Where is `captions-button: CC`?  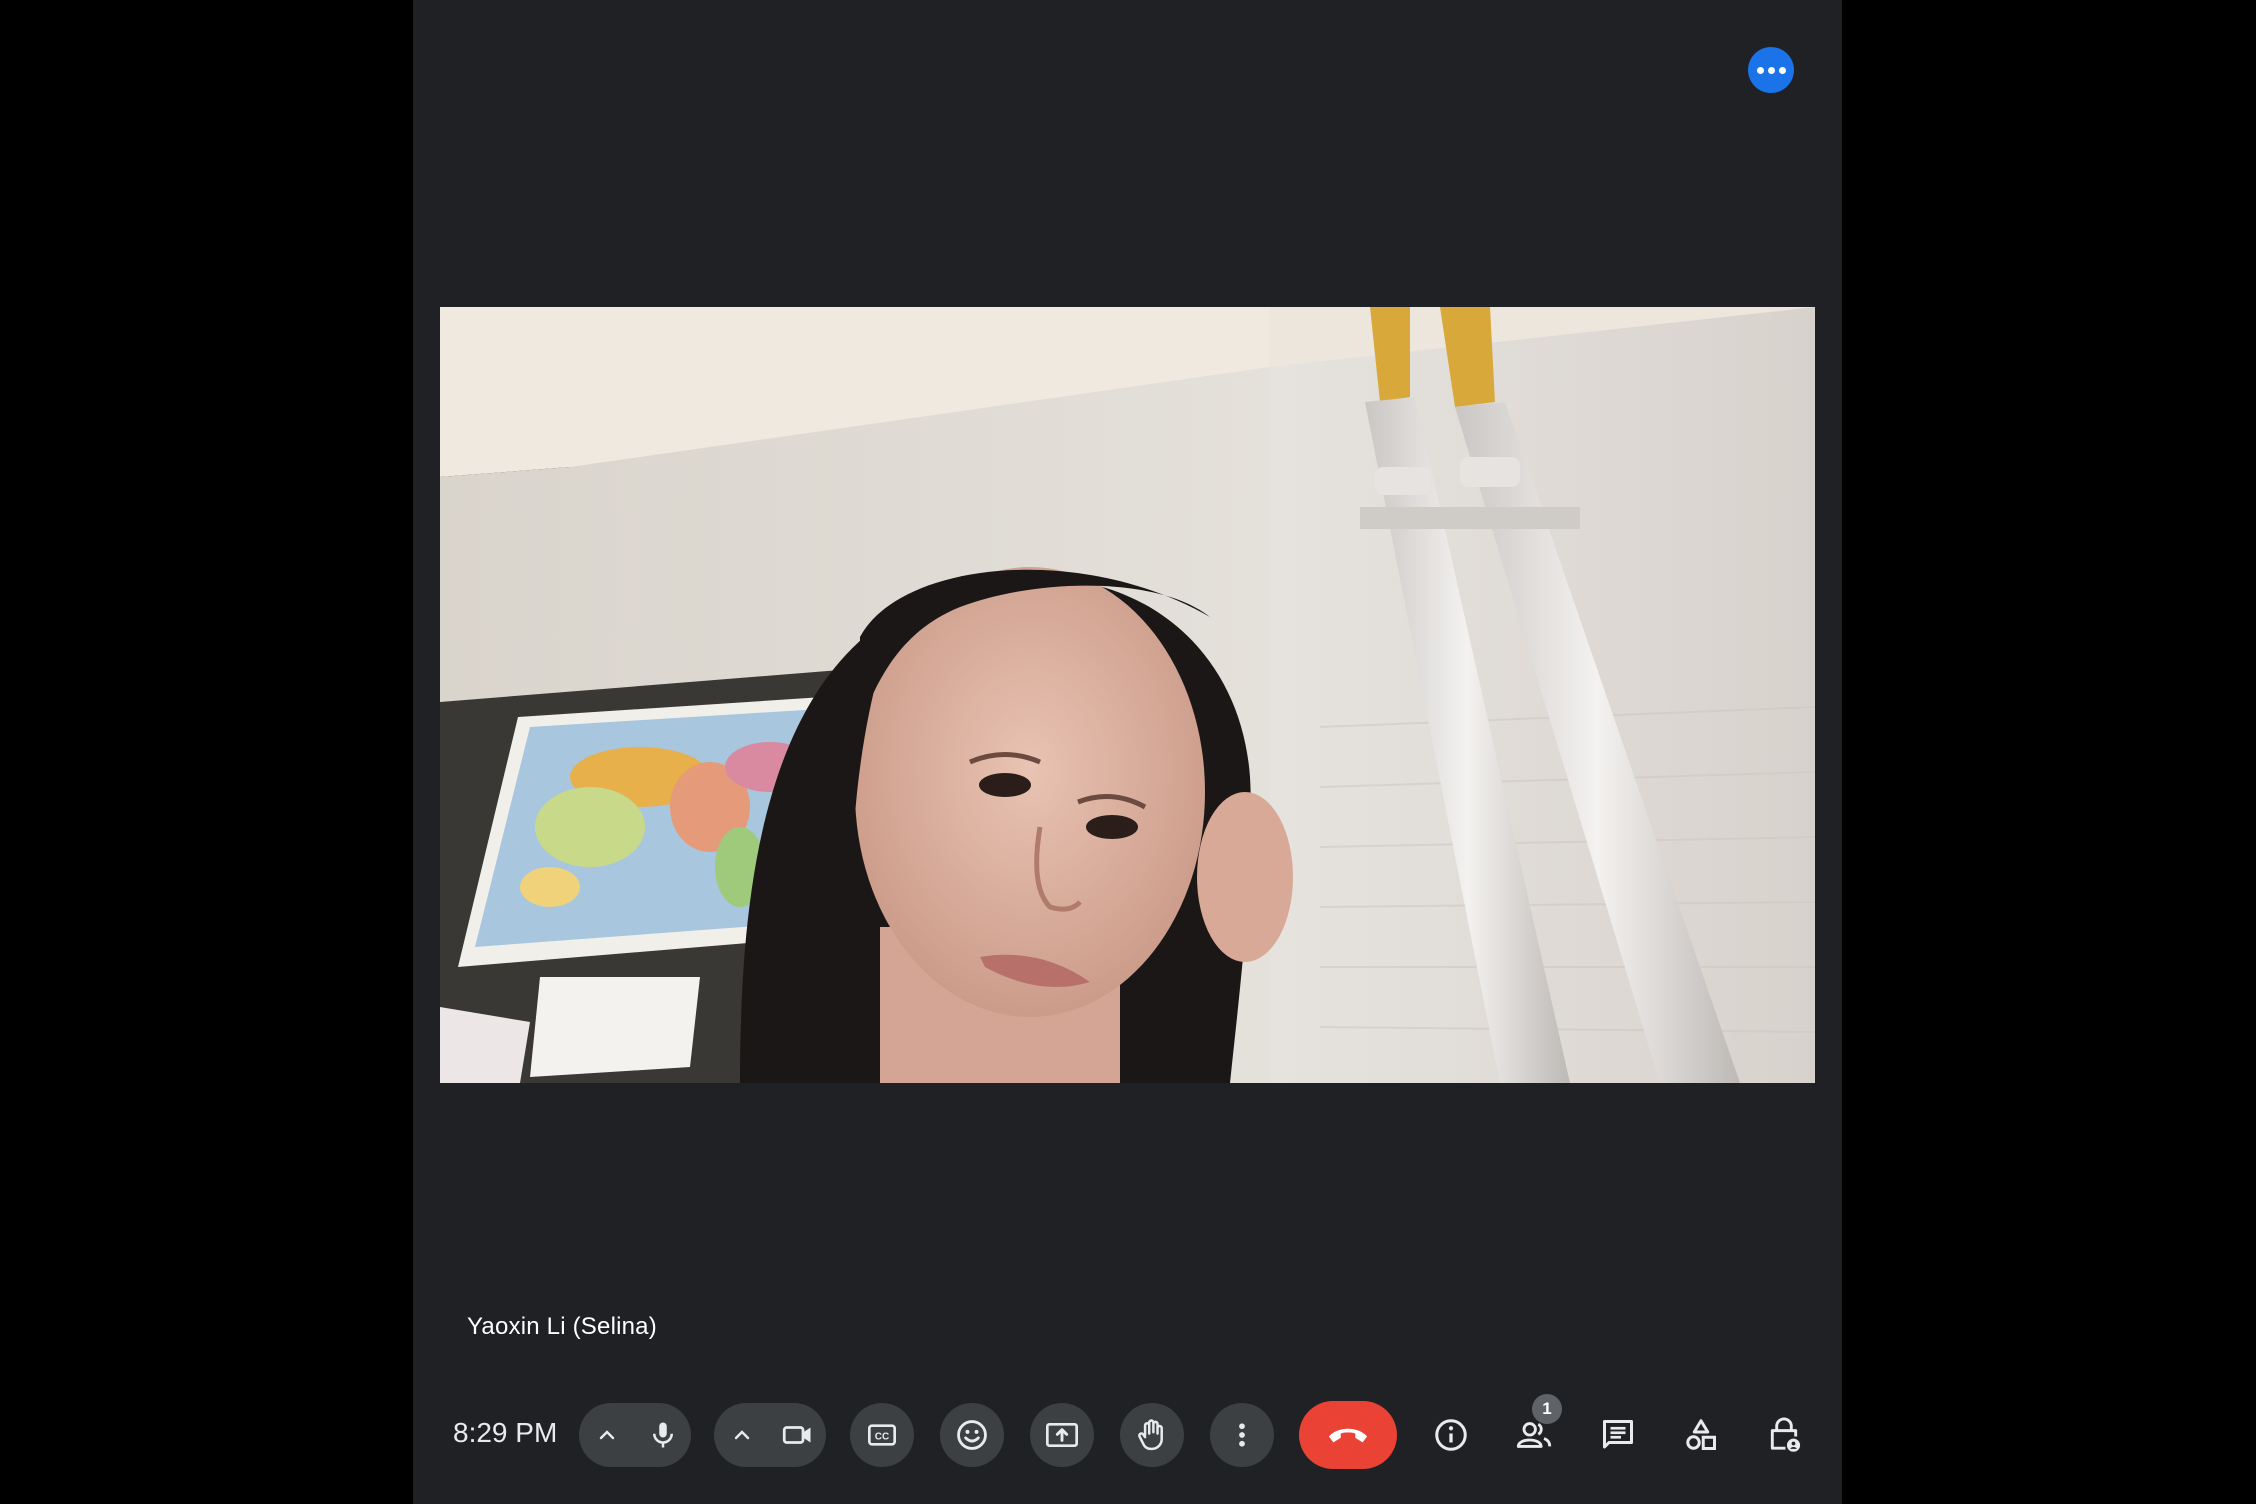 captions-button: CC is located at coordinates (882, 1435).